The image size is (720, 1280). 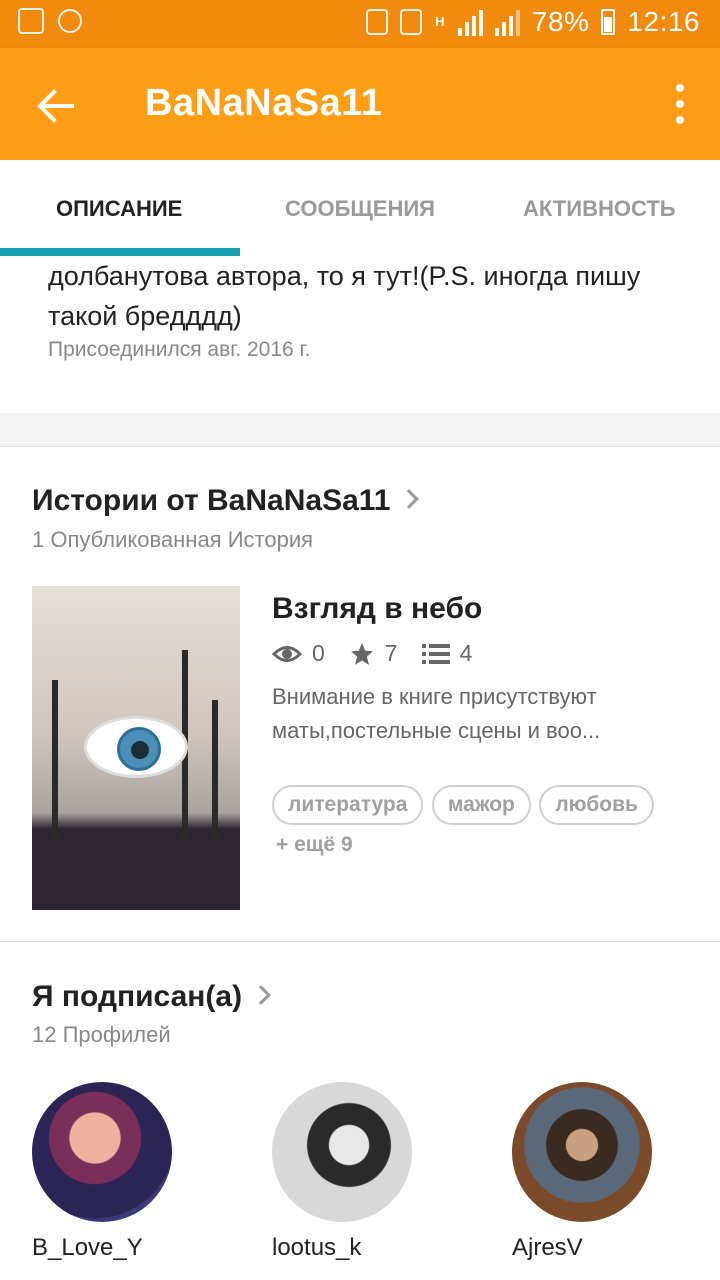 What do you see at coordinates (680, 104) in the screenshot?
I see `more-menu-button` at bounding box center [680, 104].